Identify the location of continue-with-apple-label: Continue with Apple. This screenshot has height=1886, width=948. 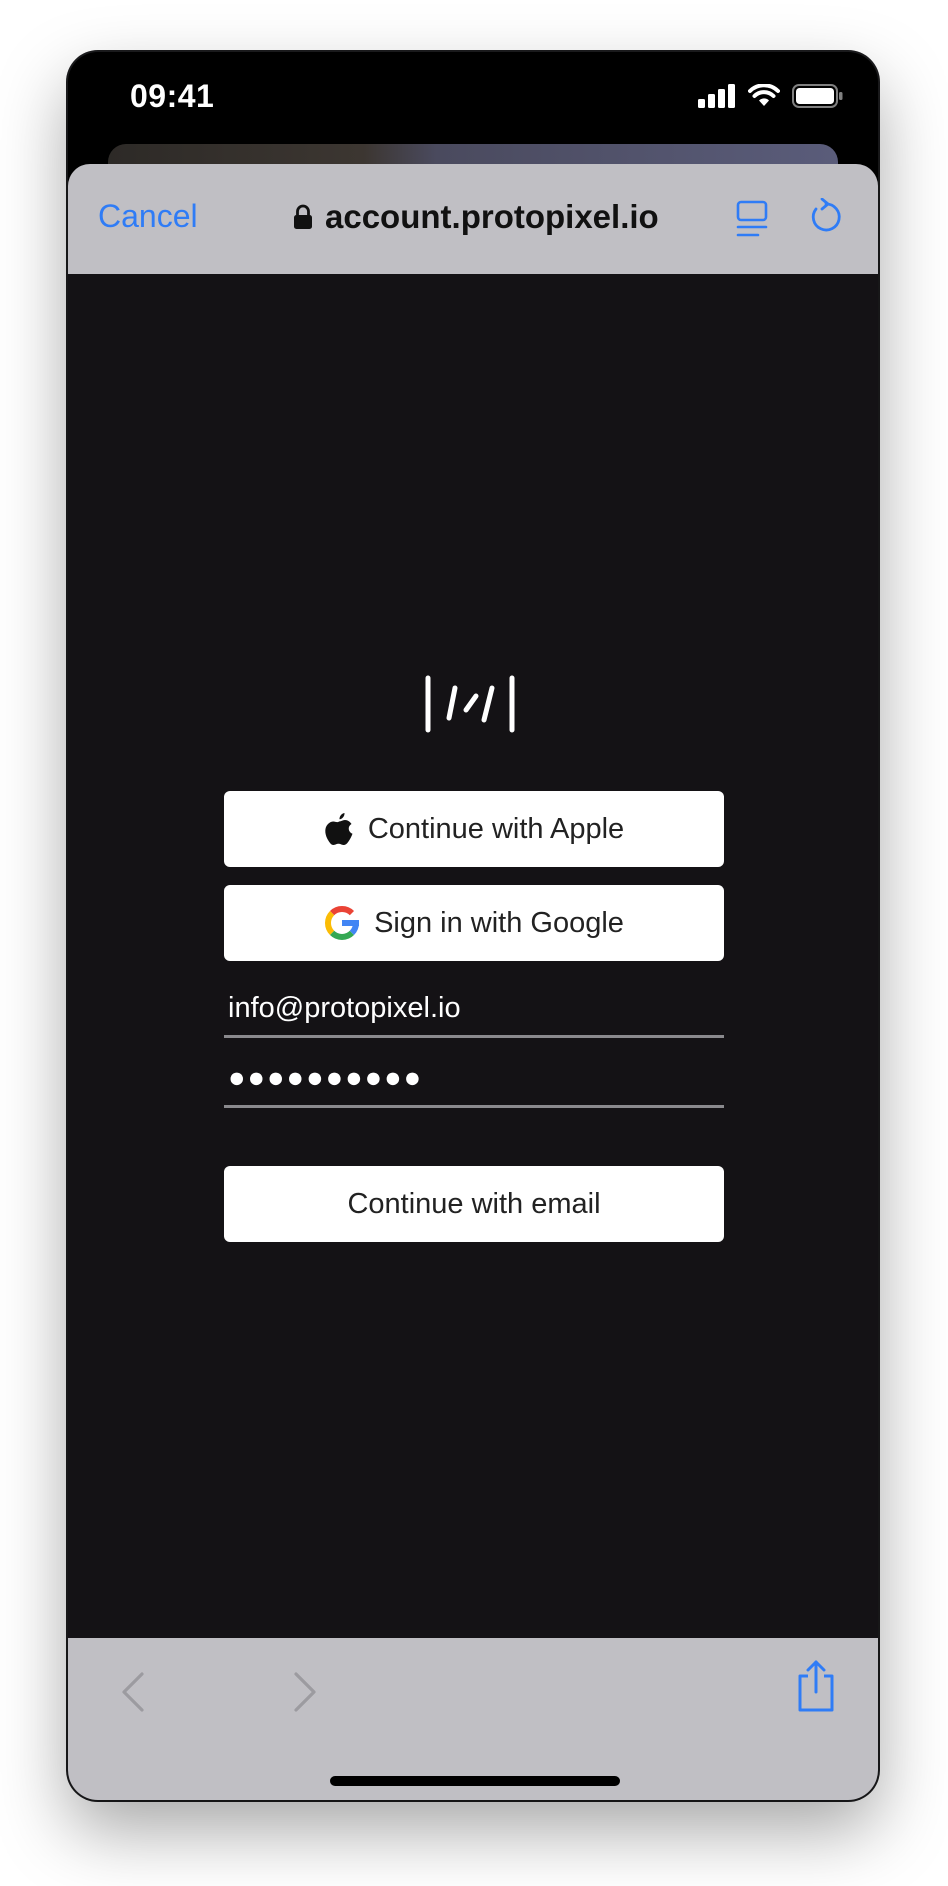
(496, 828).